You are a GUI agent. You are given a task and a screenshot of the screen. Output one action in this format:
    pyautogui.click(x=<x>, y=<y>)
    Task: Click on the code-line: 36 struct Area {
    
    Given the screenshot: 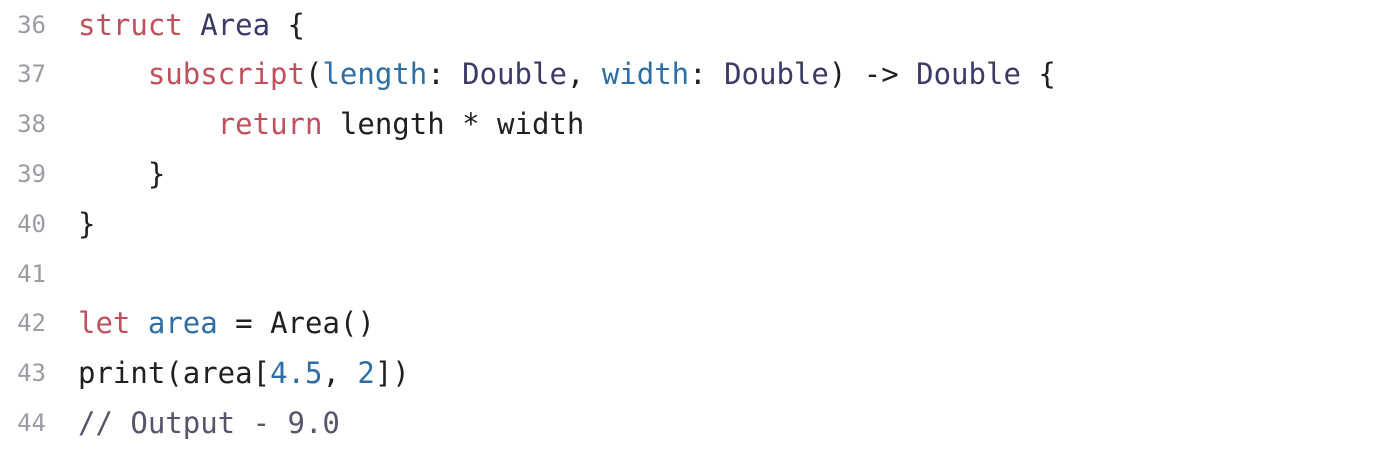 What is the action you would take?
    pyautogui.click(x=700, y=25)
    